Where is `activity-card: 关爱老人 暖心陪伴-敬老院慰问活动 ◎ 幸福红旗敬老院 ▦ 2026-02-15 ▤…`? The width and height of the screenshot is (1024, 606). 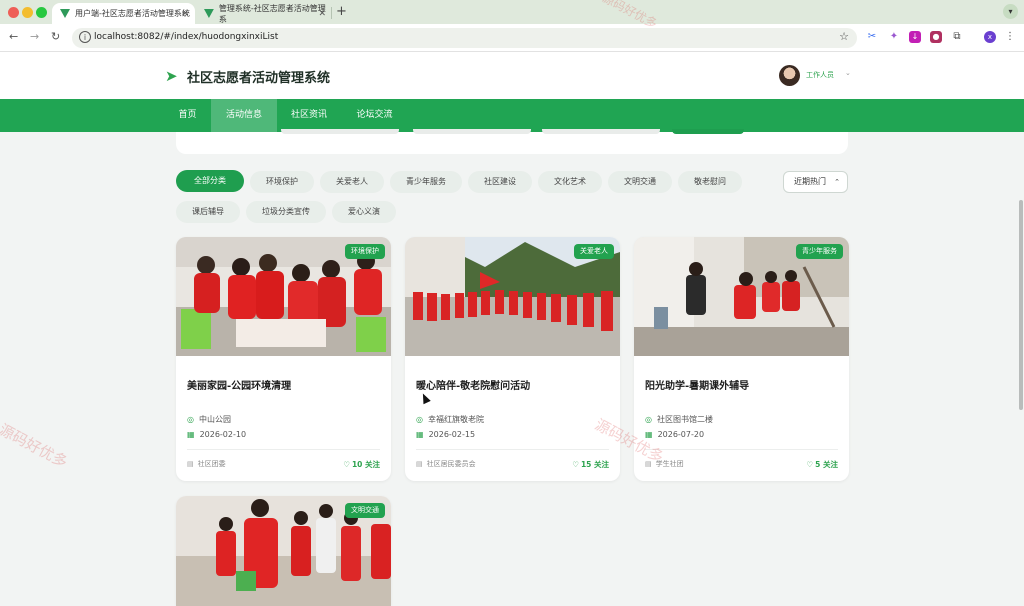 activity-card: 关爱老人 暖心陪伴-敬老院慰问活动 ◎ 幸福红旗敬老院 ▦ 2026-02-15 ▤… is located at coordinates (512, 359).